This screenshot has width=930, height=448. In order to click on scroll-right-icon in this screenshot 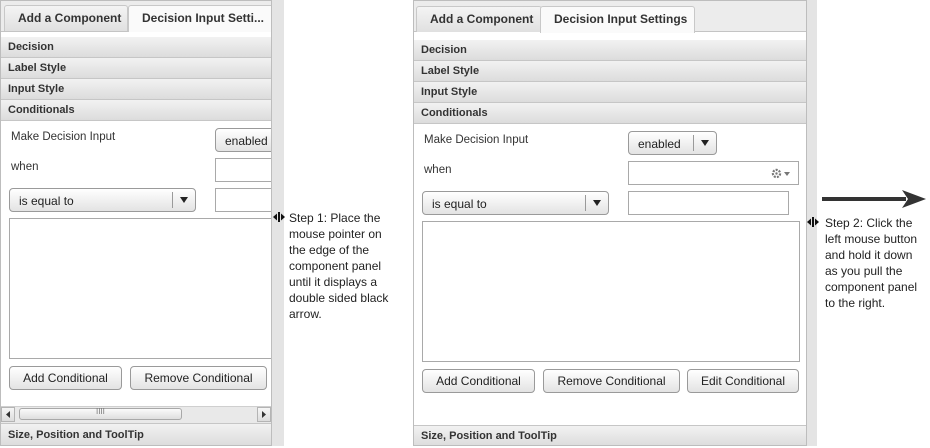, I will do `click(264, 414)`.